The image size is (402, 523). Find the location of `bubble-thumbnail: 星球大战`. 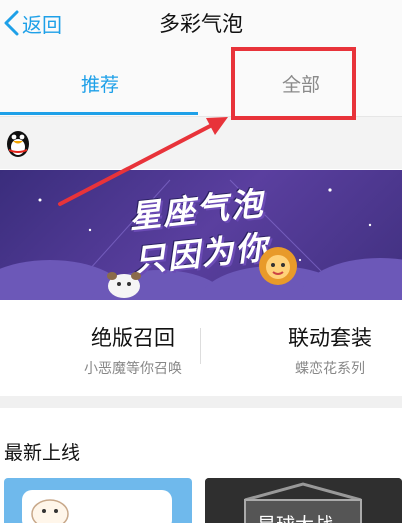

bubble-thumbnail: 星球大战 is located at coordinates (303, 500).